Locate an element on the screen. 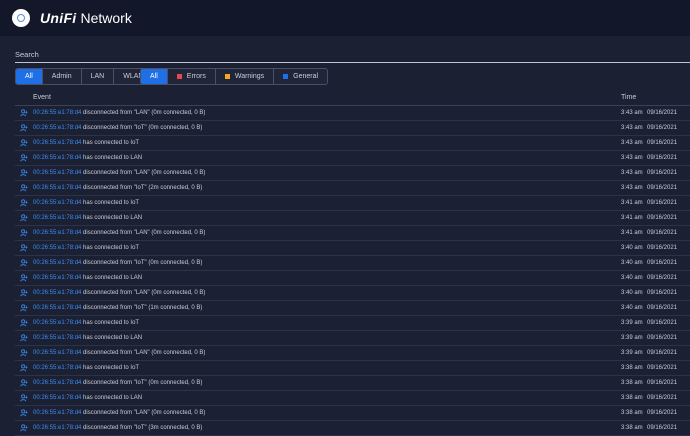 This screenshot has width=690, height=436. general-square-icon is located at coordinates (286, 76).